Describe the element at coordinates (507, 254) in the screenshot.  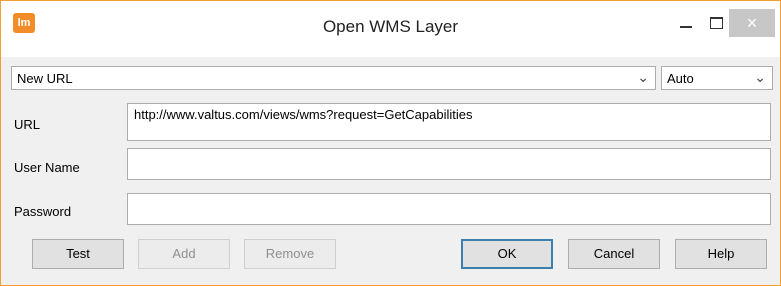
I see `ok-button: OK` at that location.